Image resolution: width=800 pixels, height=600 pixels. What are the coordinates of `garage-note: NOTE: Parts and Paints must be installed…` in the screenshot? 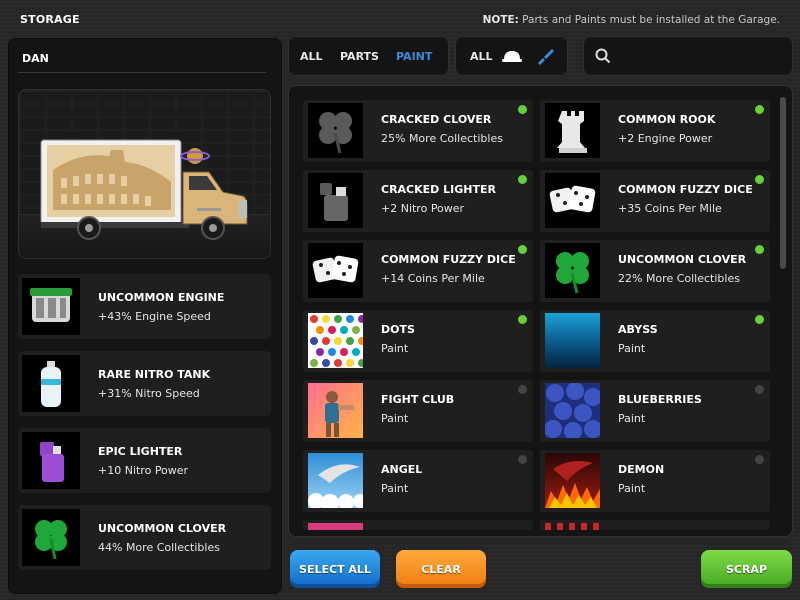 It's located at (631, 20).